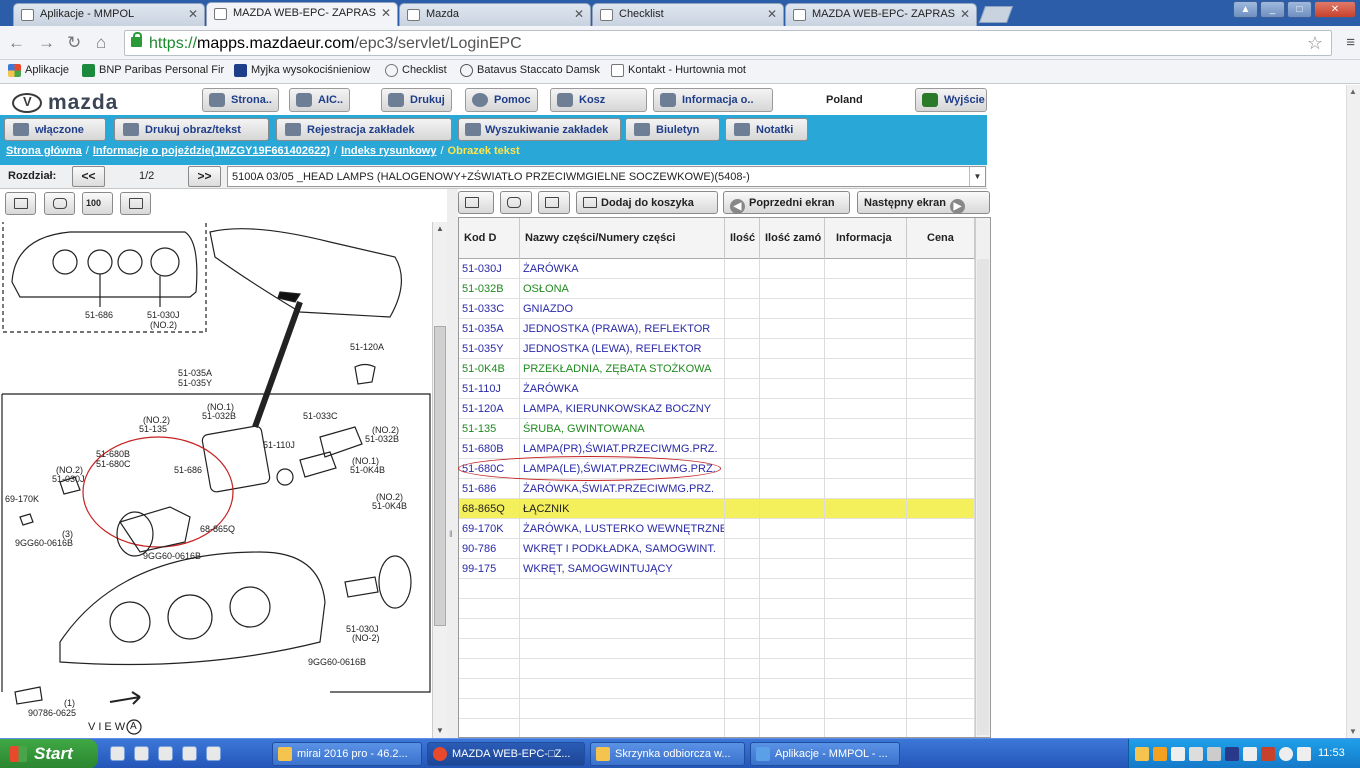  I want to click on print-list-button, so click(516, 202).